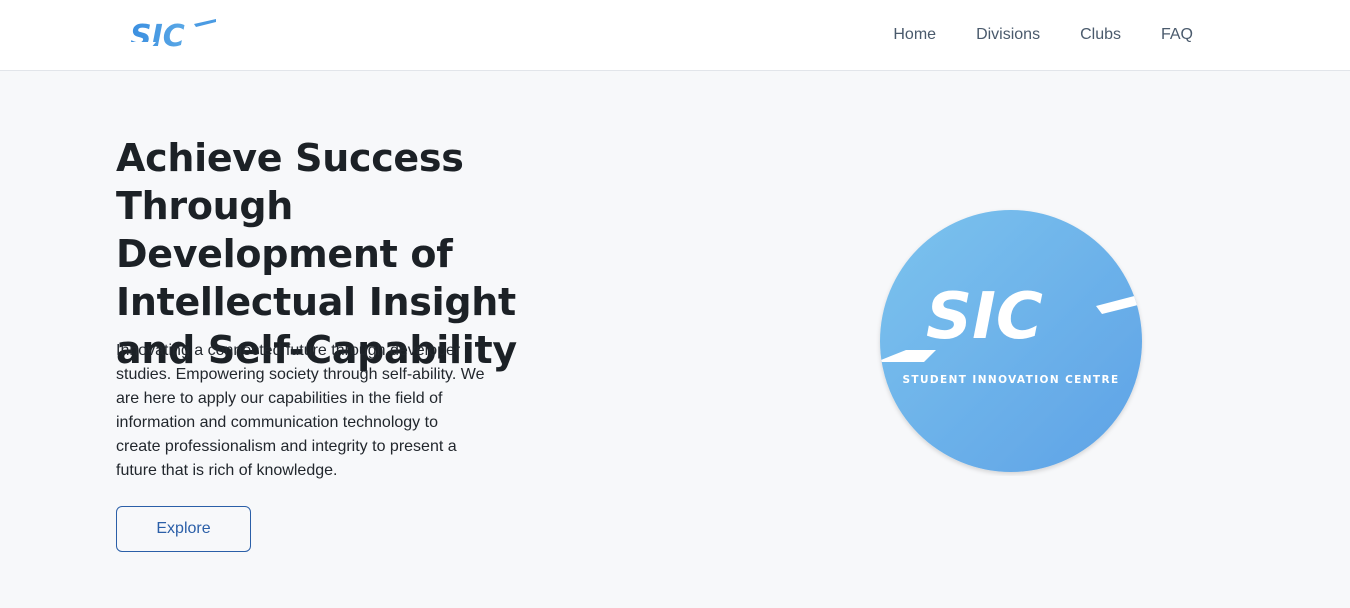  I want to click on emblem-letters: SIC, so click(984, 317).